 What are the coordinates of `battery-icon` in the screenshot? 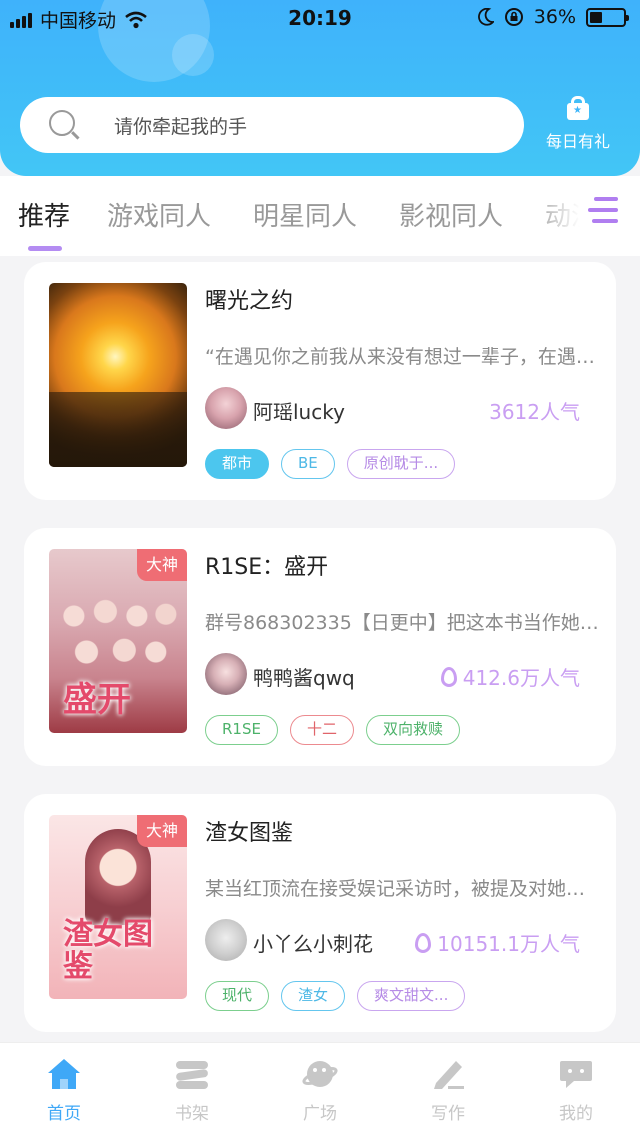 It's located at (607, 17).